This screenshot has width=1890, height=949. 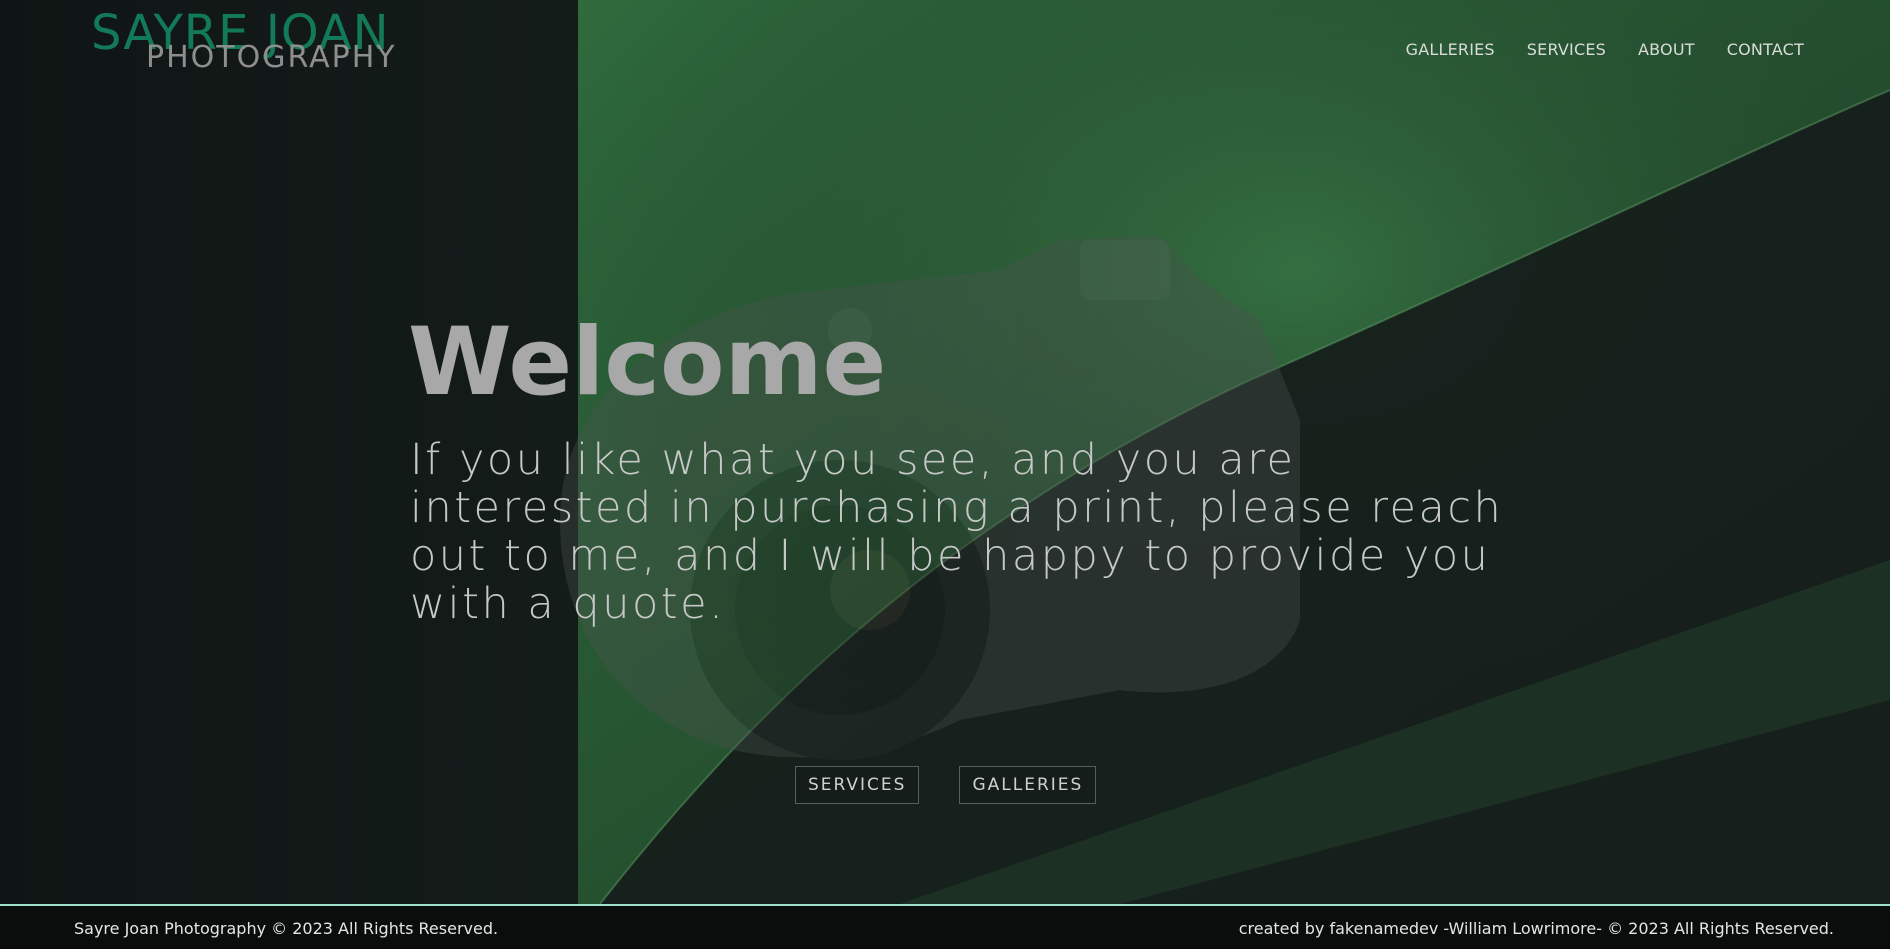 What do you see at coordinates (1666, 49) in the screenshot?
I see `nav-item-about: ABOUT` at bounding box center [1666, 49].